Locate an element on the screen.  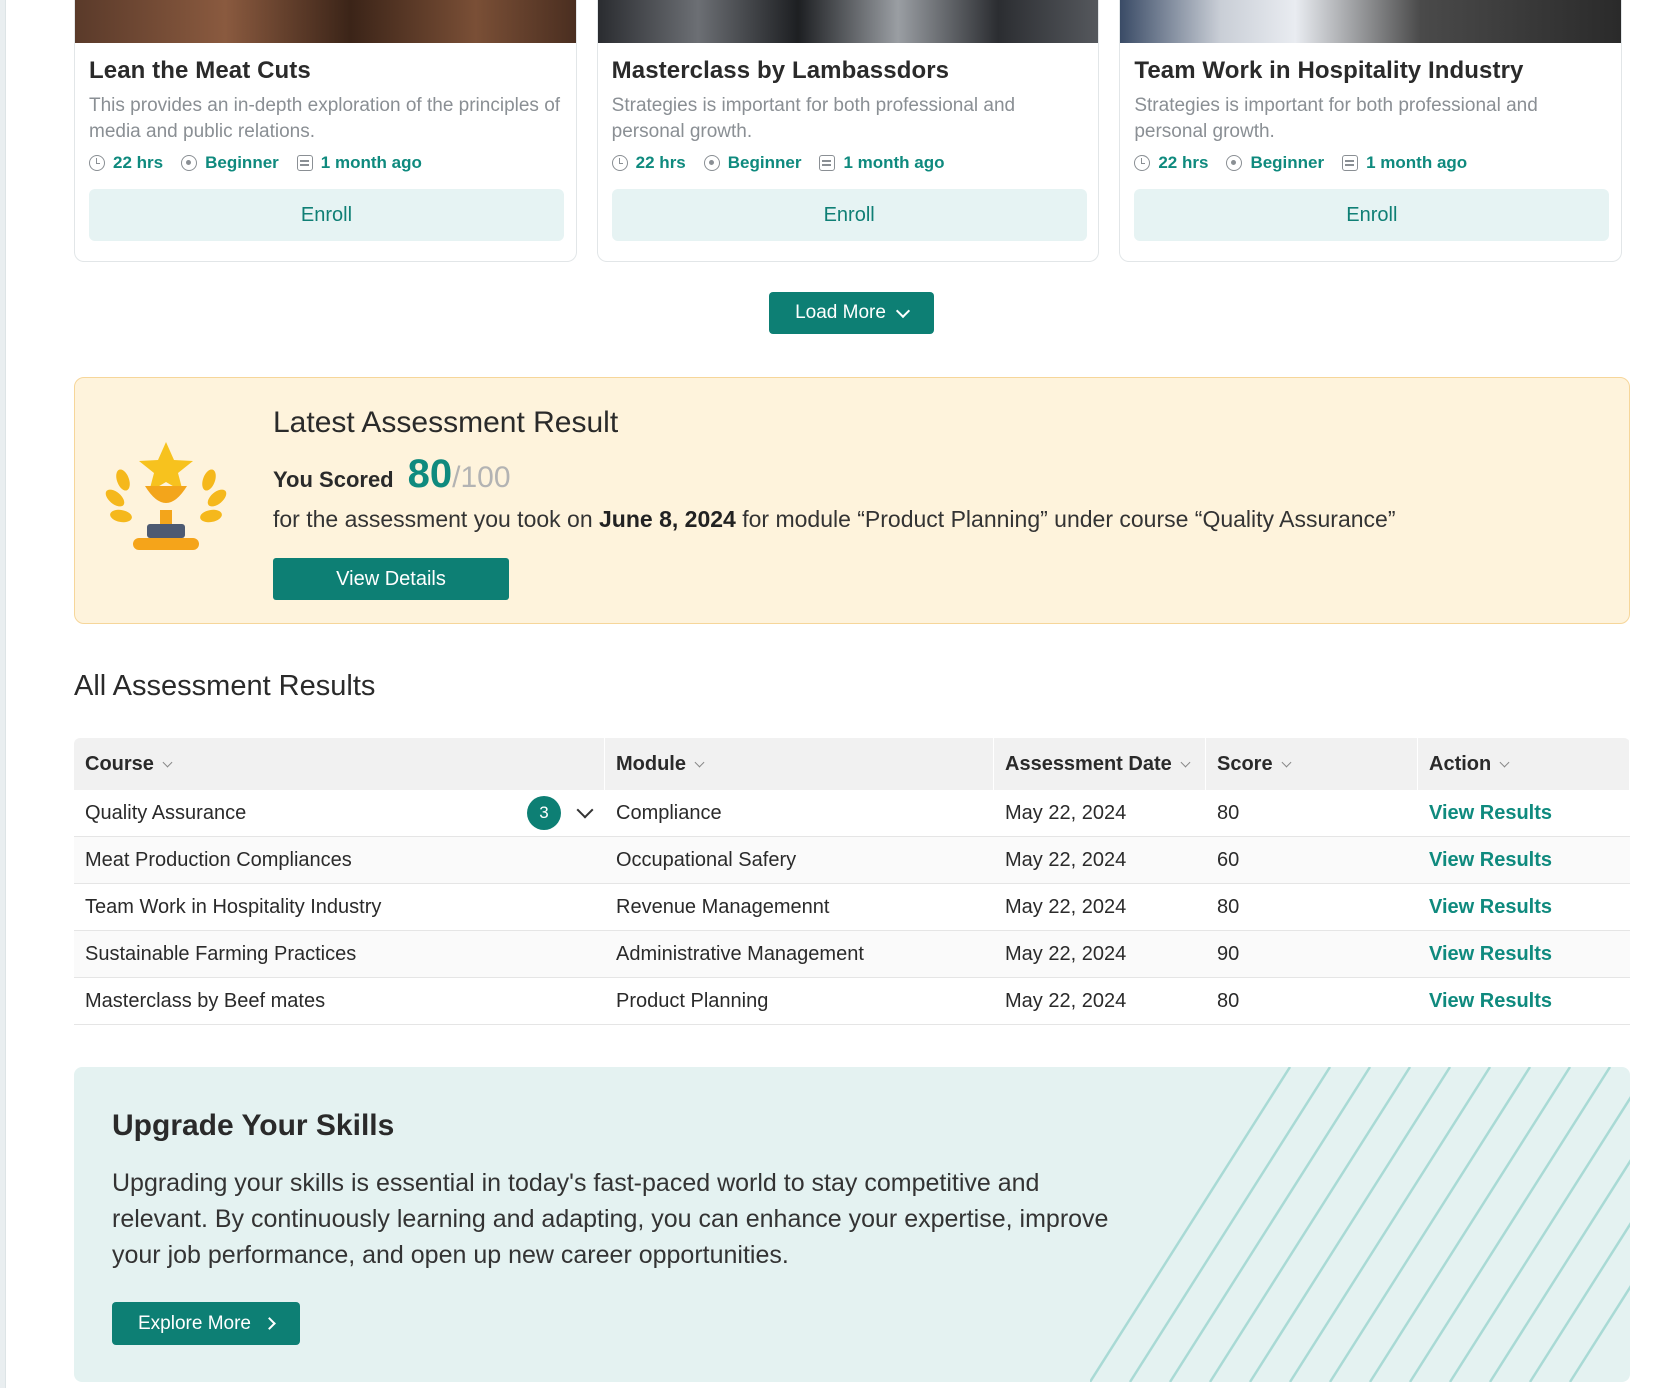
score-value: 80 is located at coordinates (430, 474).